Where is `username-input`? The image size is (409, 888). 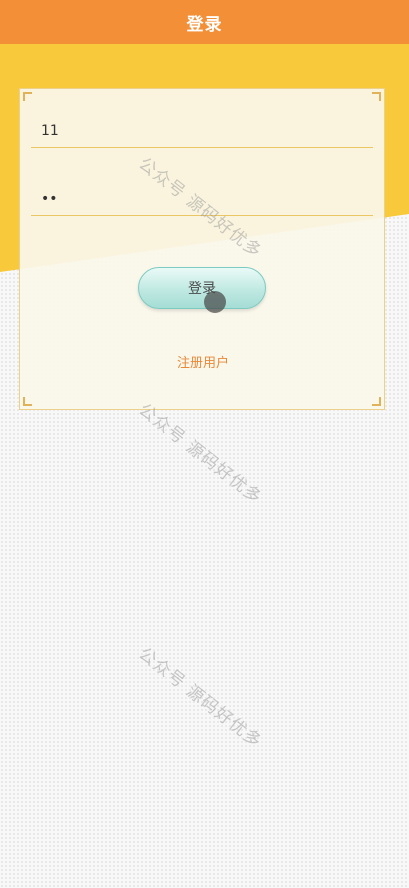
username-input is located at coordinates (202, 131).